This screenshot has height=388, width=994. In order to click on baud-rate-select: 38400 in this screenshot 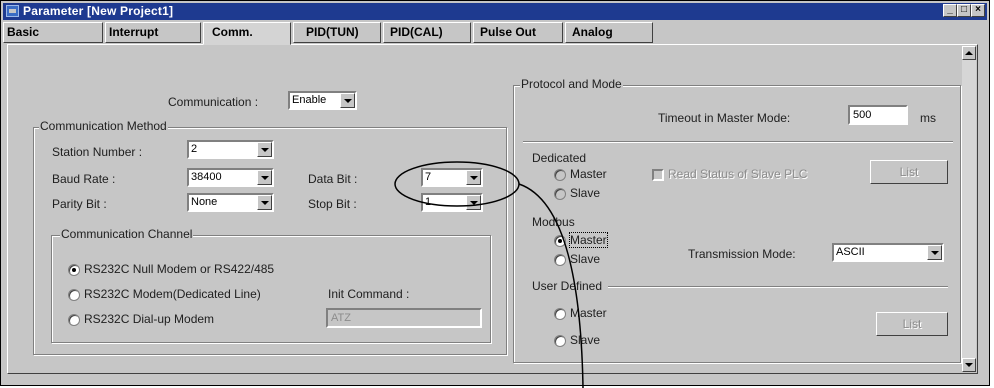, I will do `click(230, 177)`.